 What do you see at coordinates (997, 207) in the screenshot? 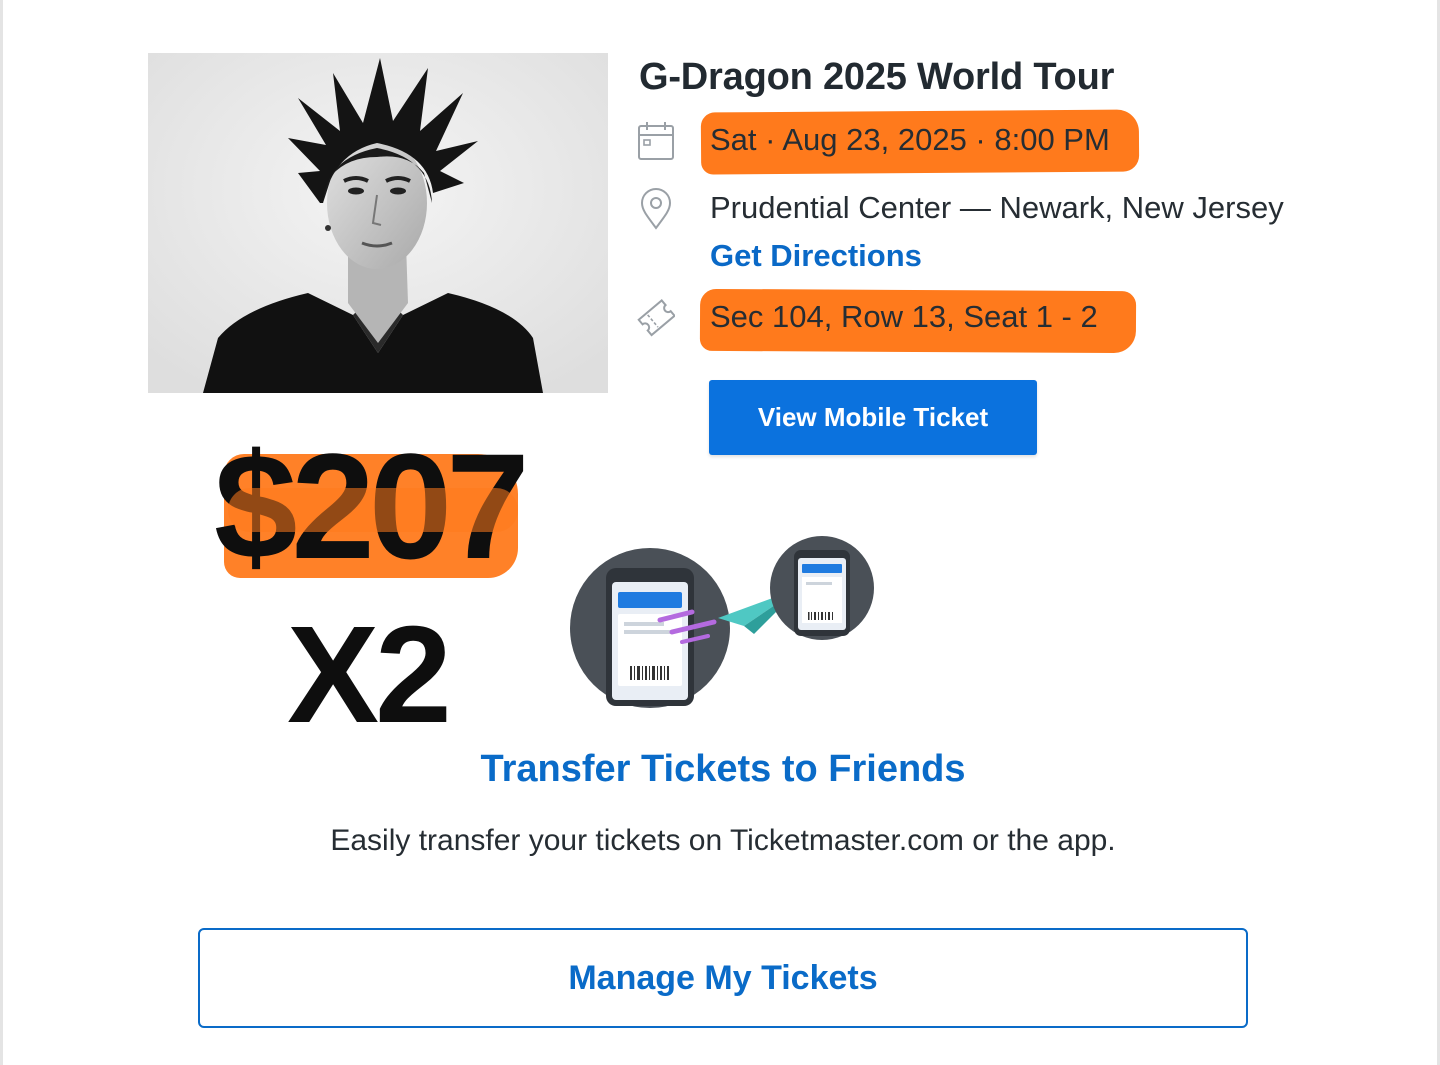
I see `event-venue: Prudential Center — Newark, New Jersey` at bounding box center [997, 207].